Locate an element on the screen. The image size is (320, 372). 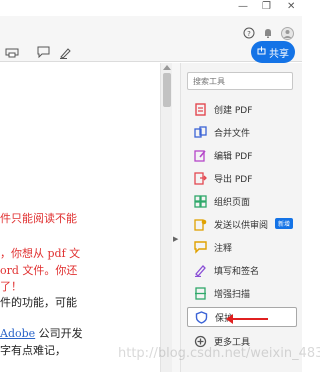
tool-item: 增强扫描 is located at coordinates (242, 293).